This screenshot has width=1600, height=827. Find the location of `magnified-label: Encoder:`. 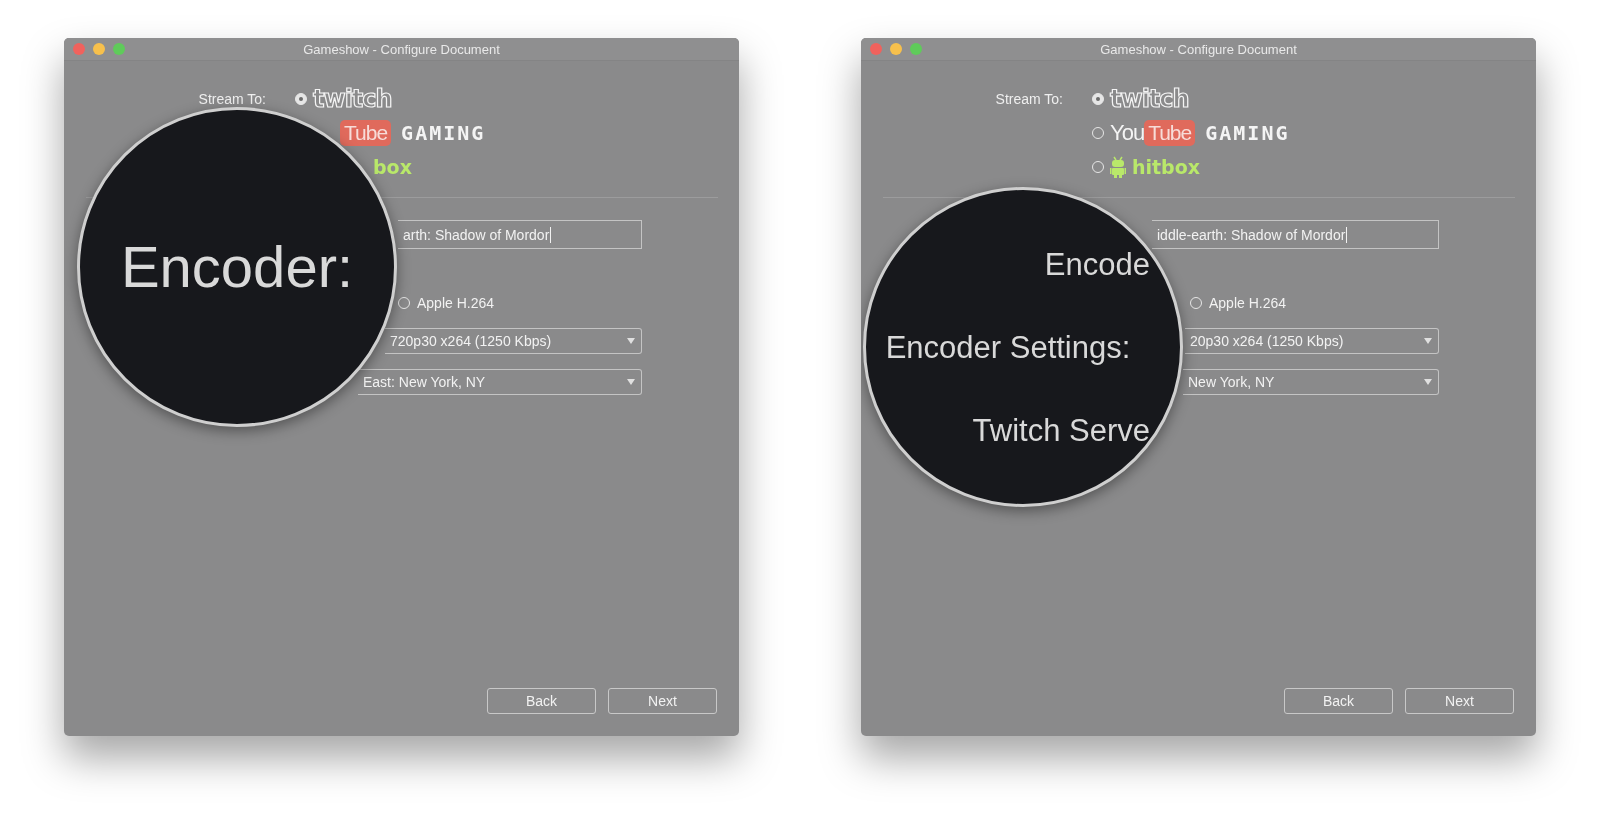

magnified-label: Encoder: is located at coordinates (237, 267).